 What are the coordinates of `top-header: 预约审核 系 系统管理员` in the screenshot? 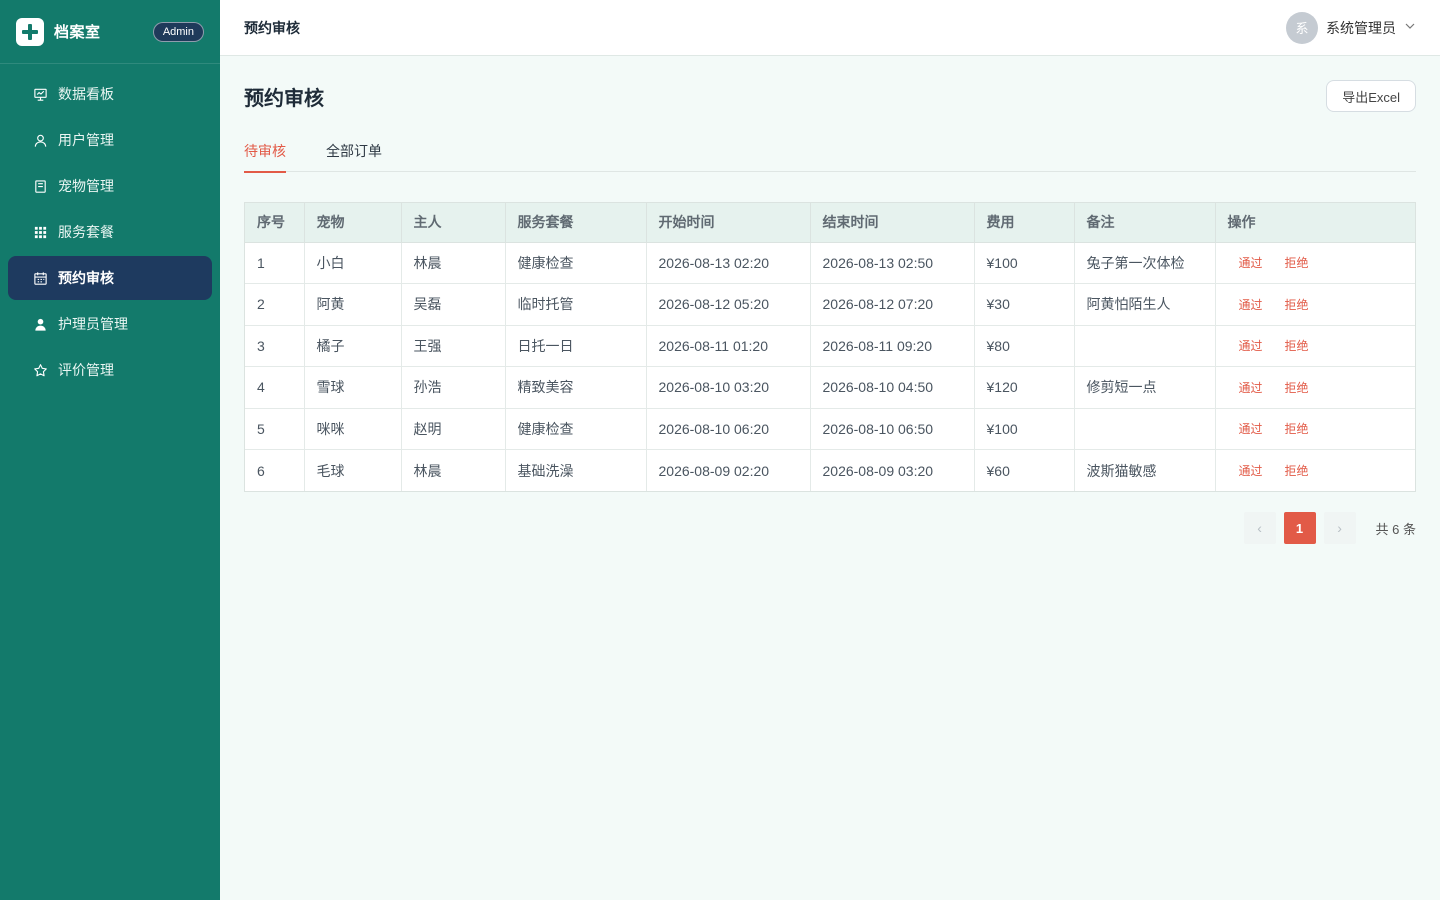 It's located at (830, 28).